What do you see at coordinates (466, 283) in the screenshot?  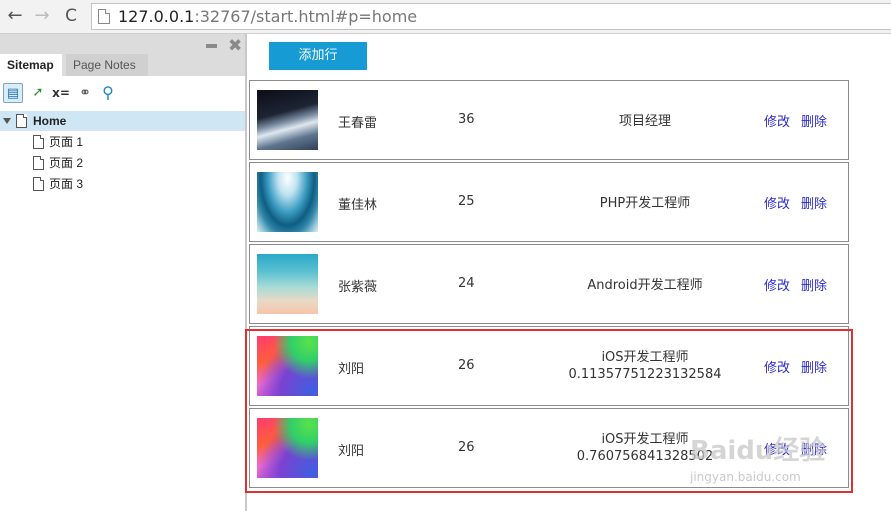 I see `row-age: 24` at bounding box center [466, 283].